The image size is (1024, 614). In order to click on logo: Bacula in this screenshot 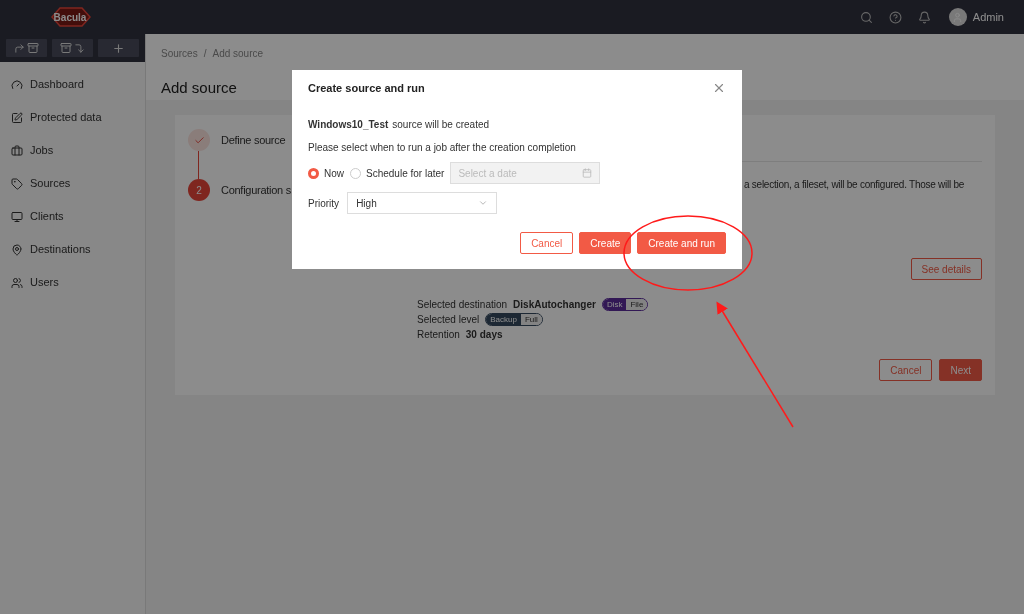, I will do `click(70, 17)`.